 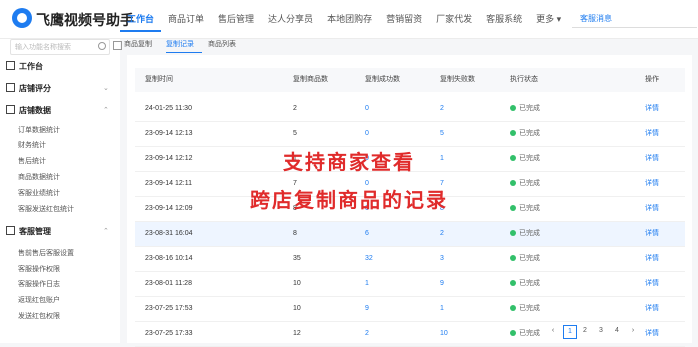 I want to click on table-row: 23-07-25 17:53 10 9 1 已完成 详情, so click(x=410, y=309).